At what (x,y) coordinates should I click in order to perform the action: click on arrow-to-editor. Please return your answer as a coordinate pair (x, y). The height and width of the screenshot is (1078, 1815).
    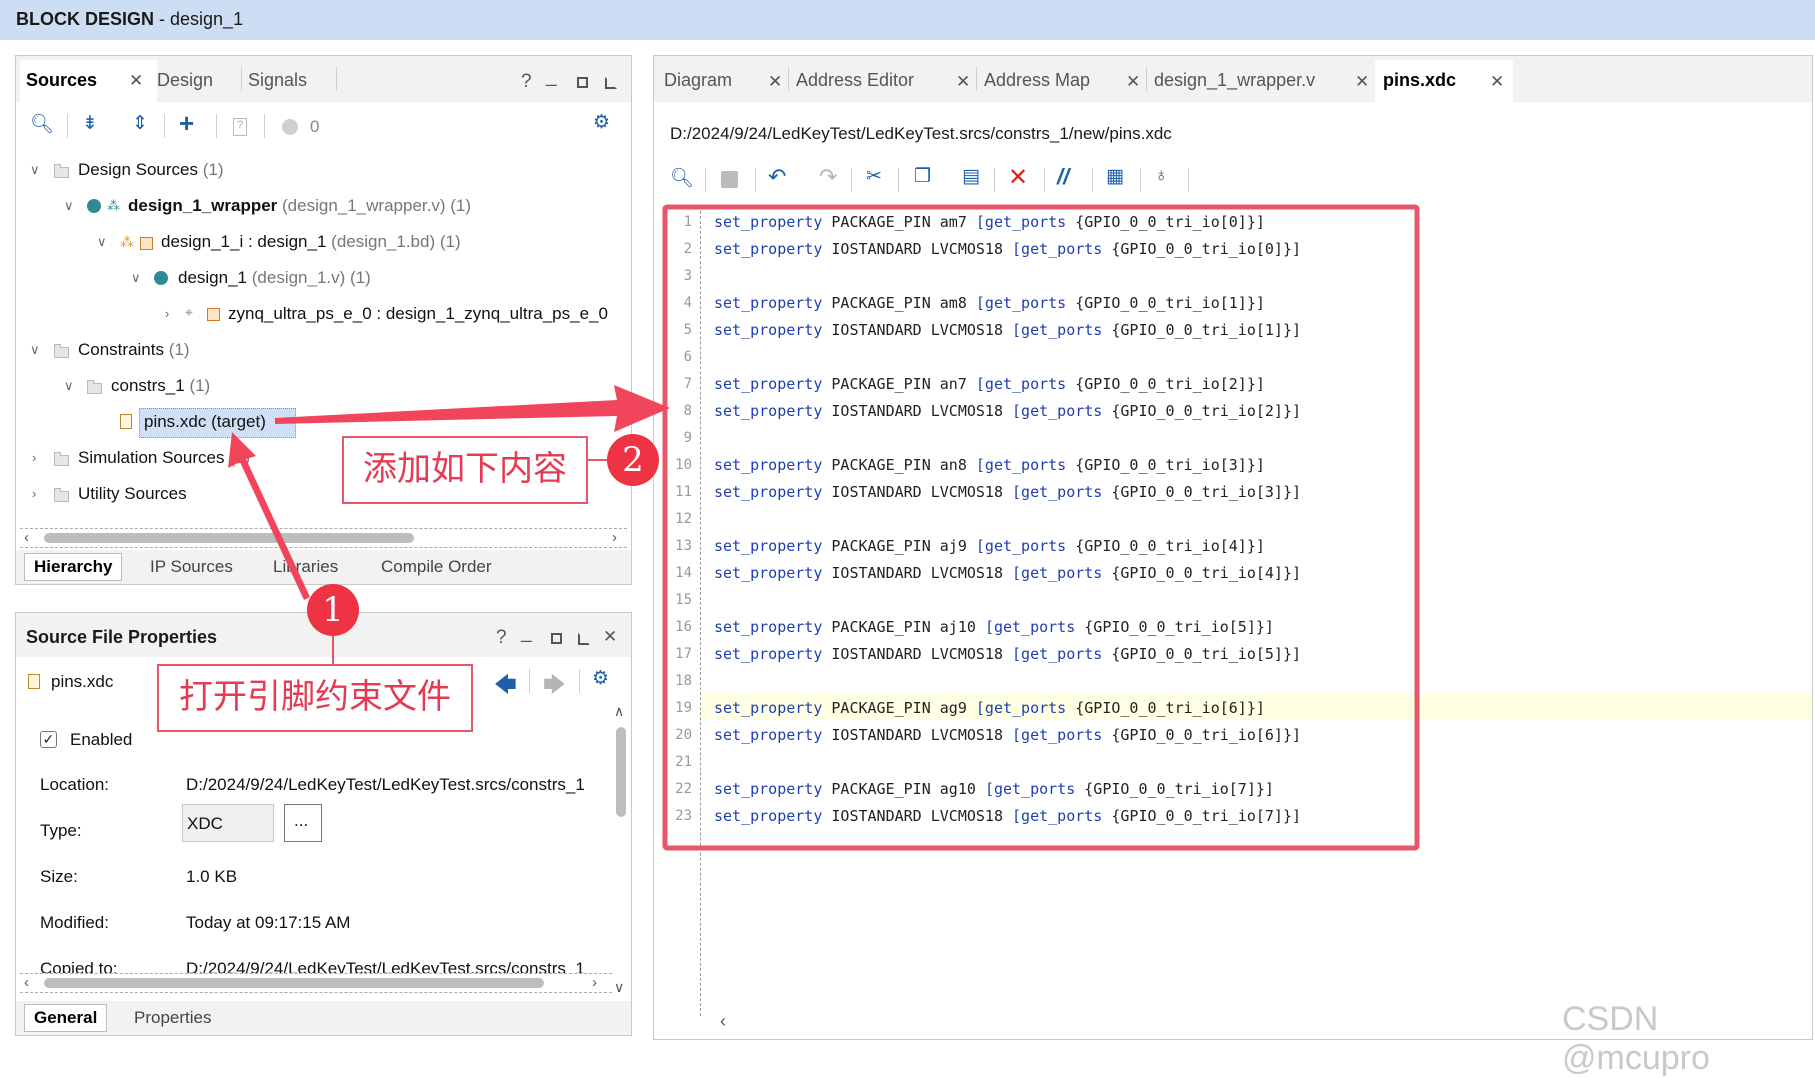
    Looking at the image, I should click on (472, 408).